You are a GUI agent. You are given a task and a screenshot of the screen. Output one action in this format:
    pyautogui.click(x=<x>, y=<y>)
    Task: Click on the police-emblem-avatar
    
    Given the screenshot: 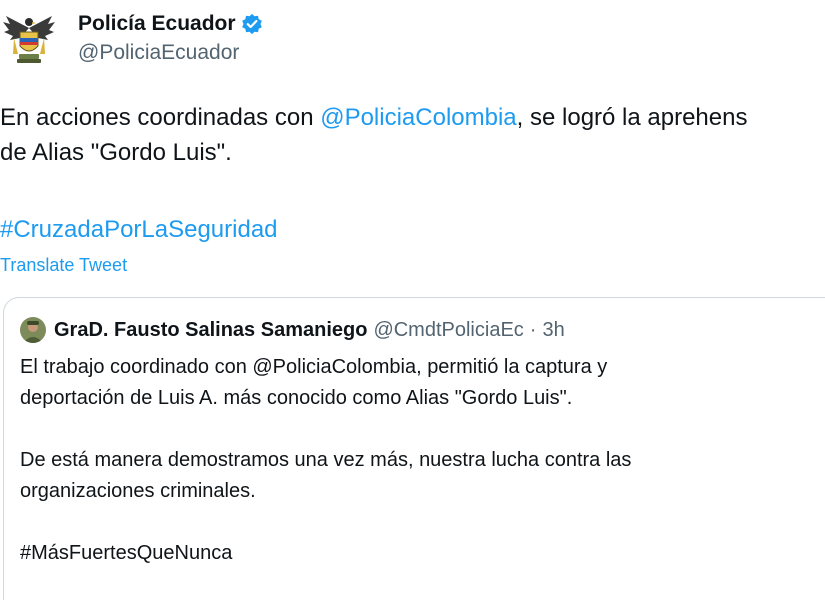 What is the action you would take?
    pyautogui.click(x=29, y=39)
    